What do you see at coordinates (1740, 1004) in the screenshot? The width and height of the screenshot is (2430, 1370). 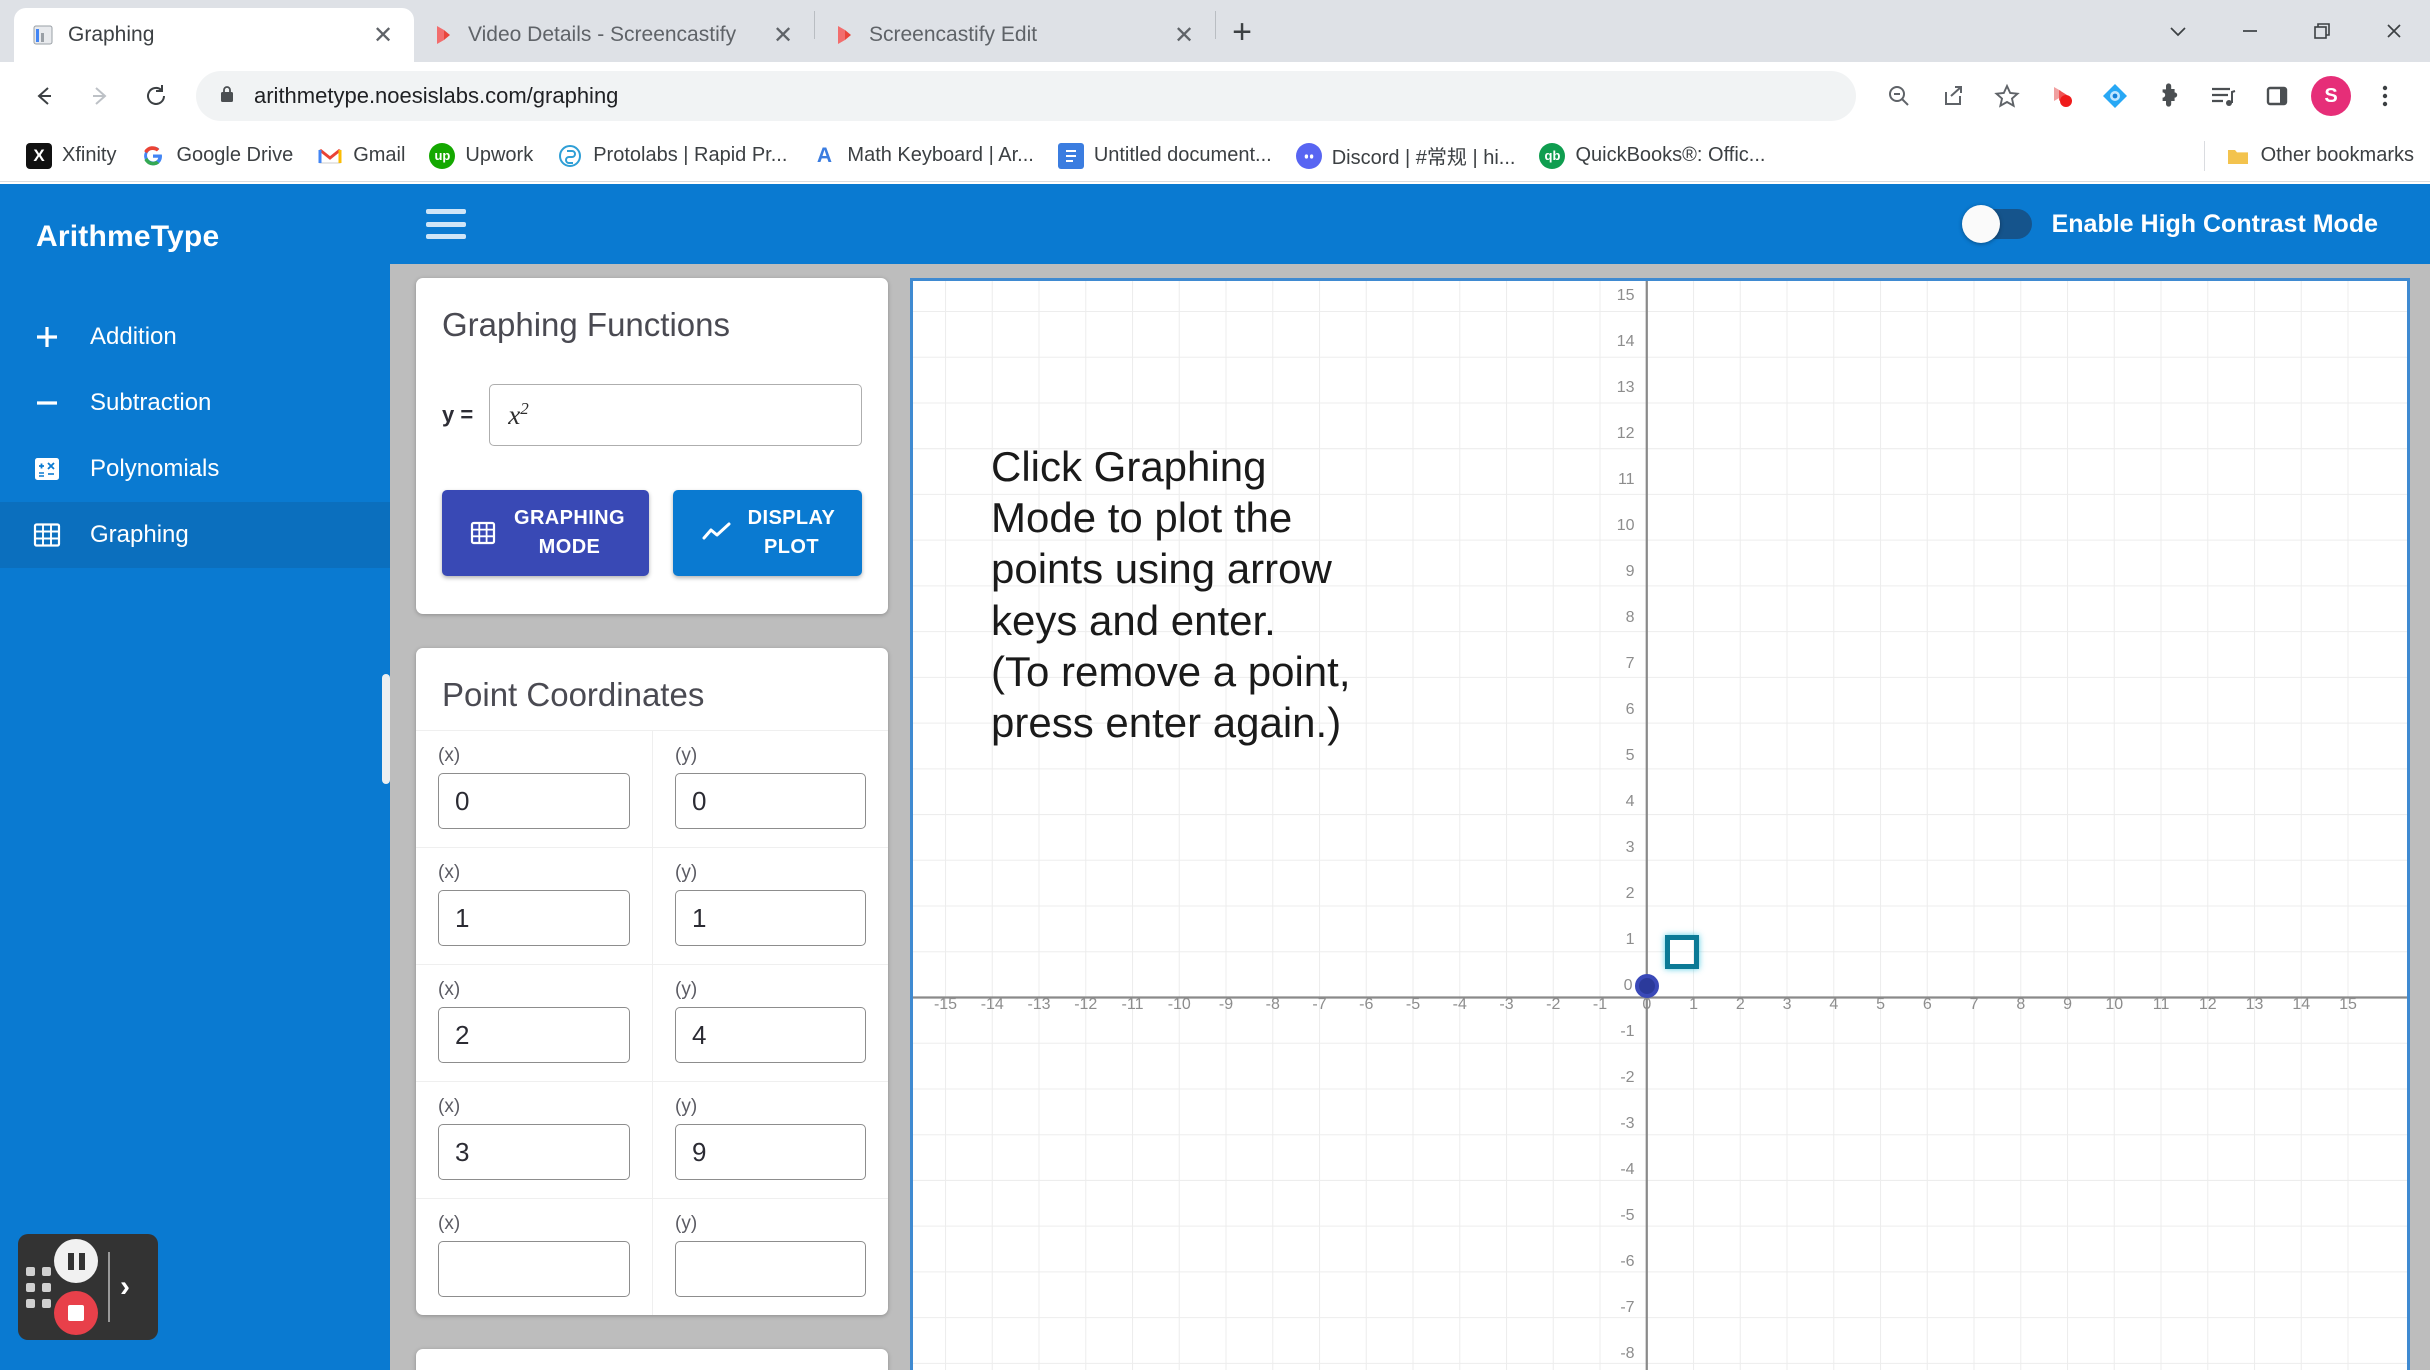 I see `x-tick-label: 2` at bounding box center [1740, 1004].